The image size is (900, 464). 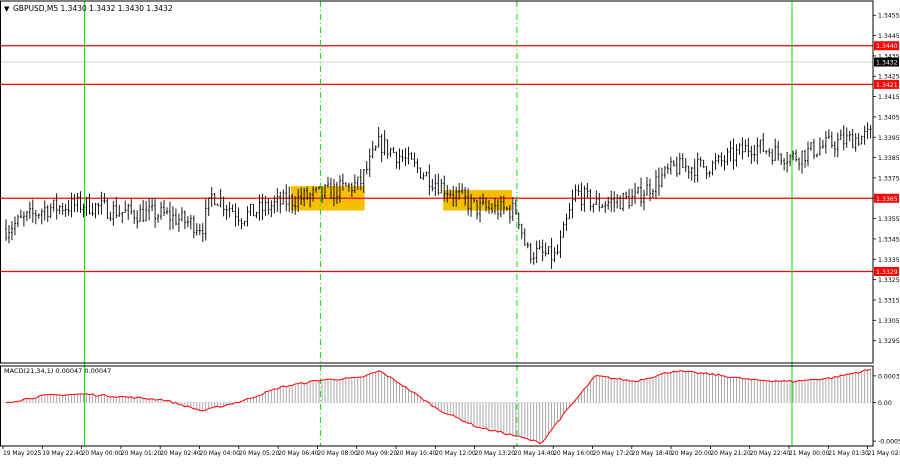 What do you see at coordinates (889, 178) in the screenshot?
I see `price-tick-label: 1.3375` at bounding box center [889, 178].